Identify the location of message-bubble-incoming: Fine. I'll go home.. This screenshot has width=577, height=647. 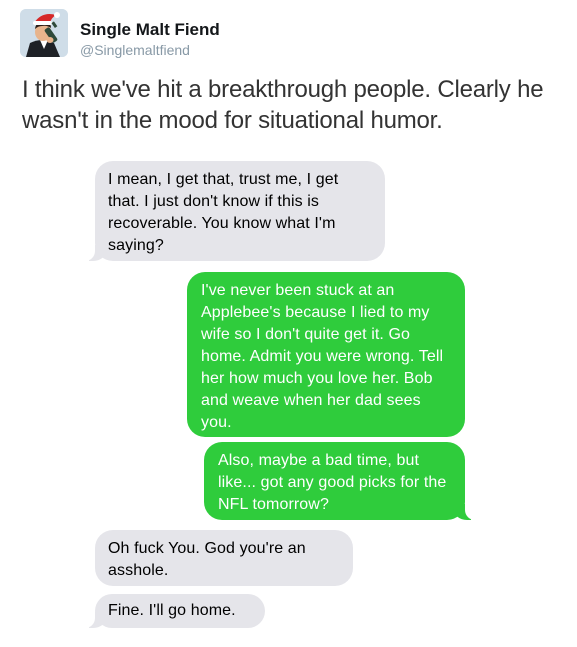
(174, 611).